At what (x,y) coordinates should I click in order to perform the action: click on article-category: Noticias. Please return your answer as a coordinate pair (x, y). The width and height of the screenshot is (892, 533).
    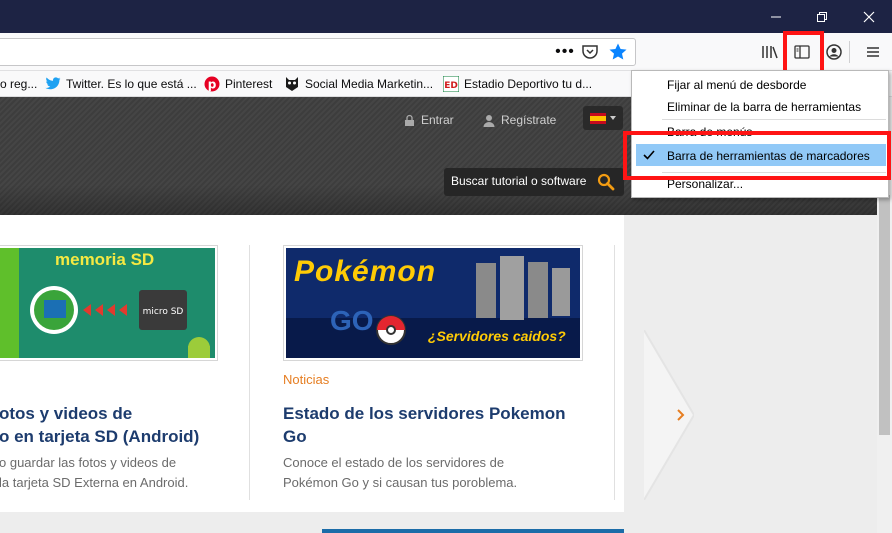
    Looking at the image, I should click on (306, 379).